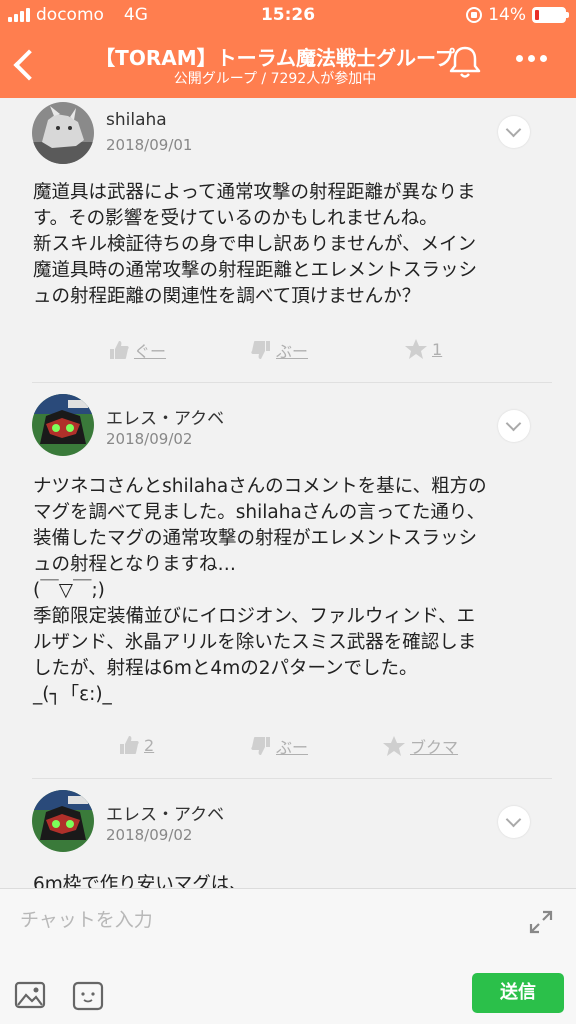 The width and height of the screenshot is (576, 1024). What do you see at coordinates (86, 918) in the screenshot?
I see `chat-input: チャットを入力` at bounding box center [86, 918].